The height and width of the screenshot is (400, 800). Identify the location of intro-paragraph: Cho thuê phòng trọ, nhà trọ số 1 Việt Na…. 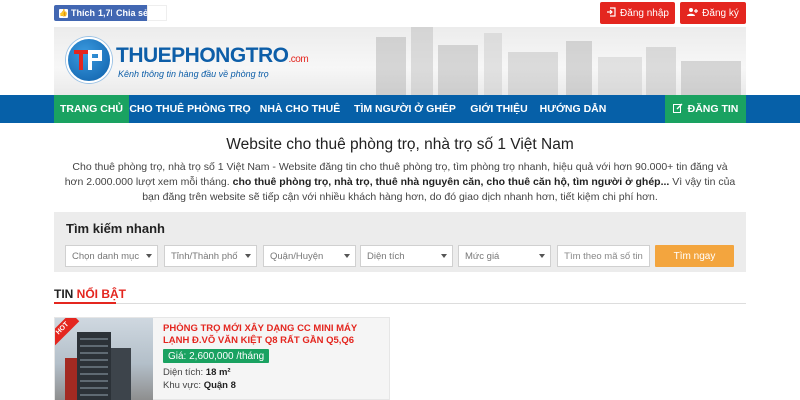
(400, 182).